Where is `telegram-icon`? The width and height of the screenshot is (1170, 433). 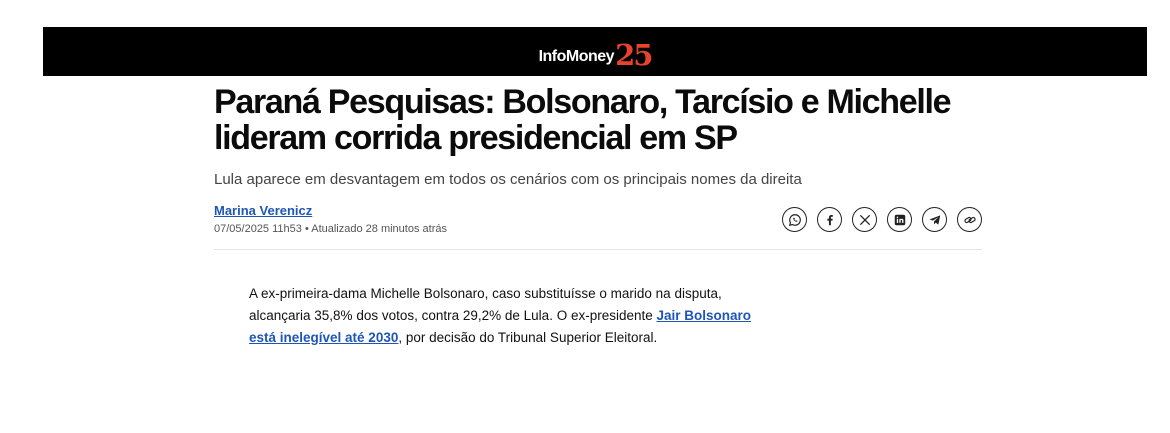 telegram-icon is located at coordinates (934, 219).